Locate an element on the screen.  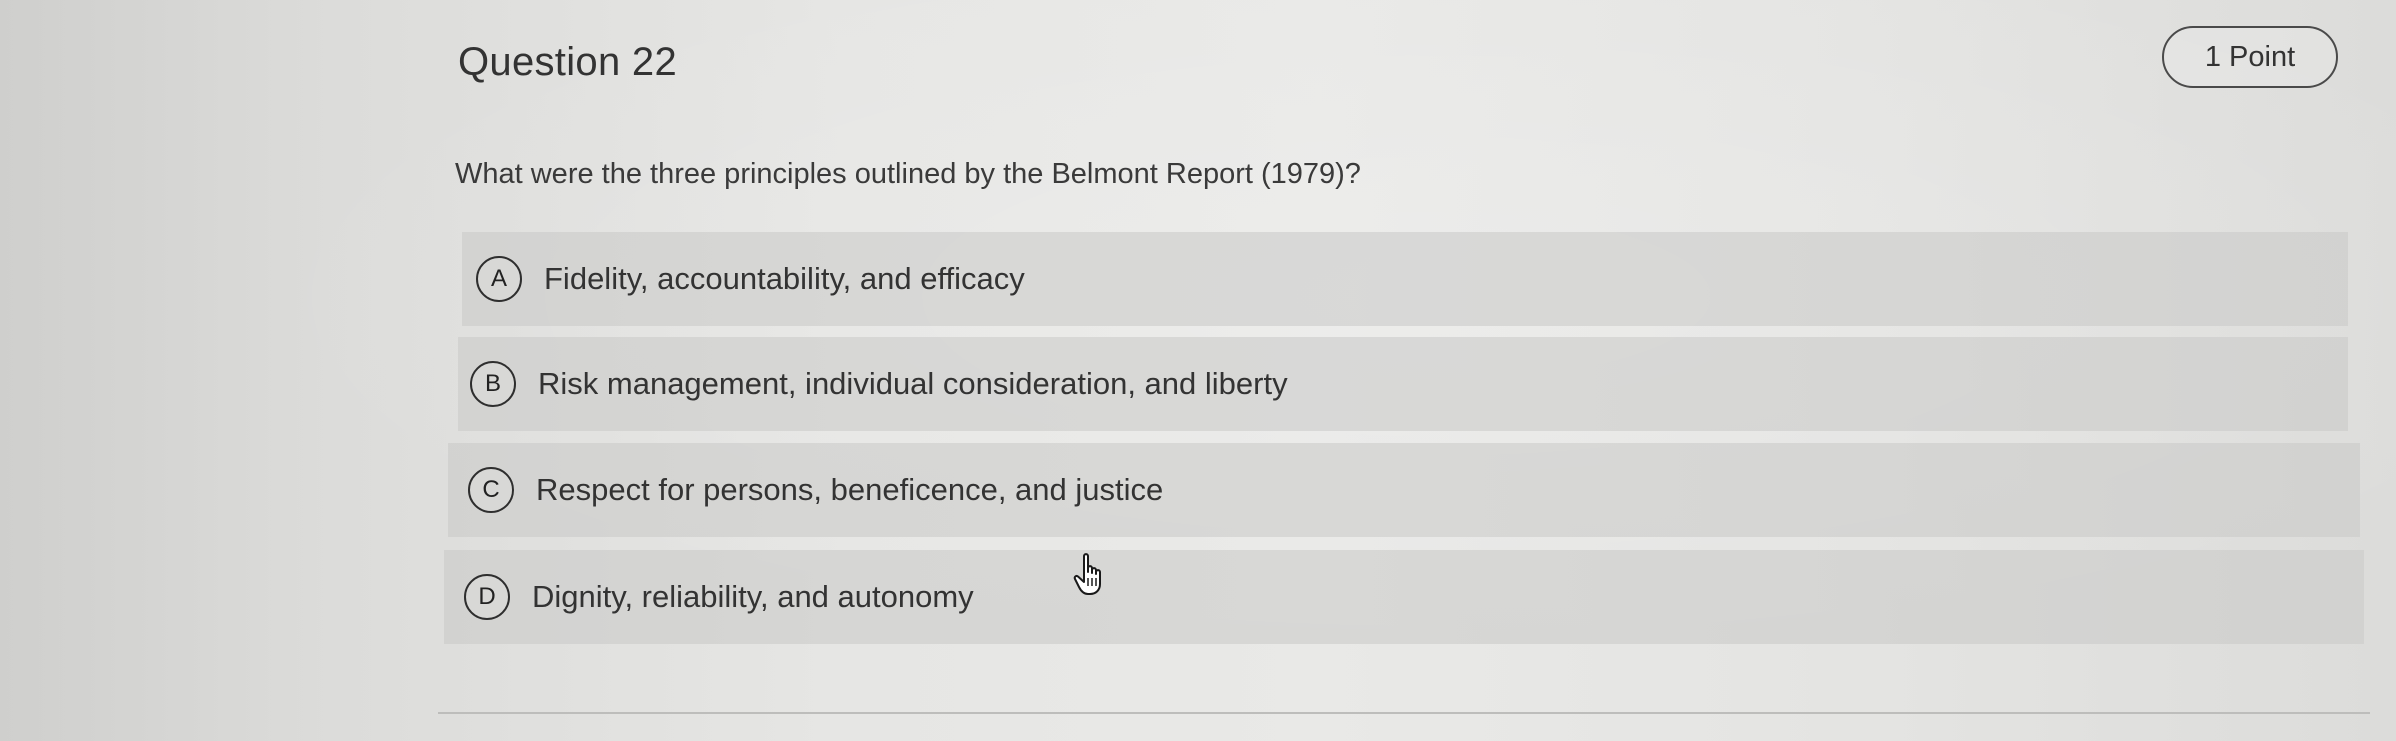
answer-option-a: A Fidelity, accountability, and efficacy is located at coordinates (1405, 279).